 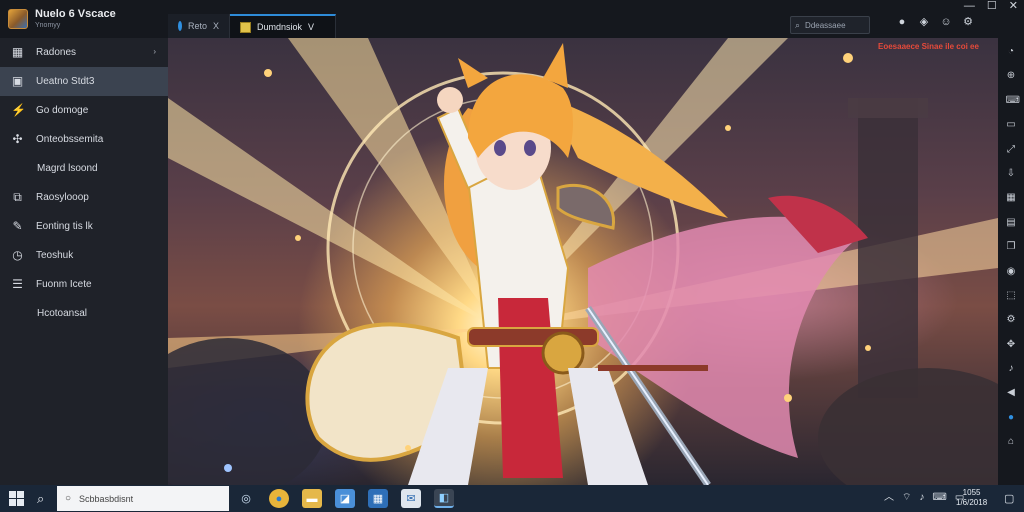 What do you see at coordinates (62, 197) in the screenshot?
I see `sidebar-item-label: Raosylooop` at bounding box center [62, 197].